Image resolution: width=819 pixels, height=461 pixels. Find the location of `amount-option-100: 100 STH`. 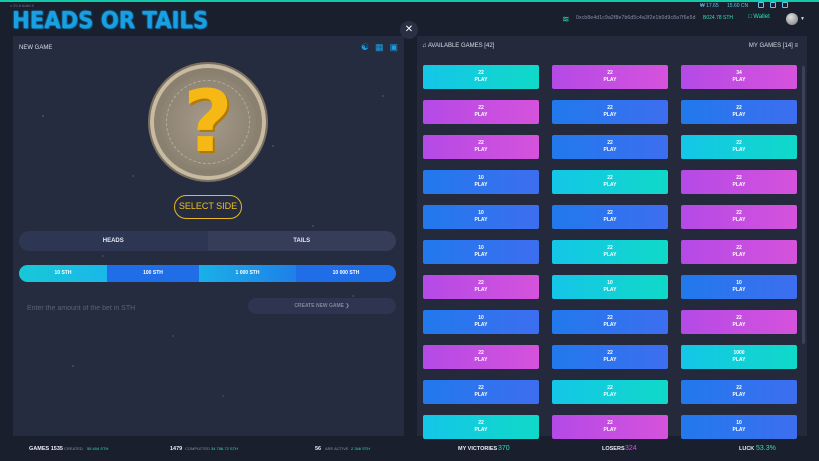

amount-option-100: 100 STH is located at coordinates (153, 273).